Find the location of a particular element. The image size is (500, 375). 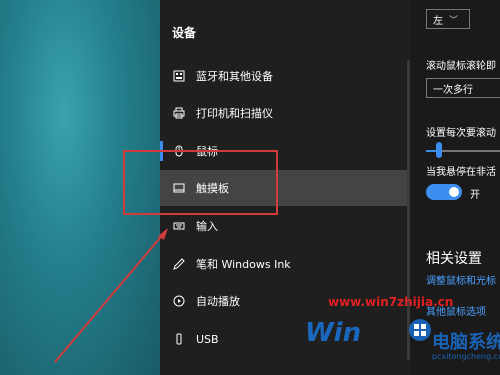

windows-logo-icon is located at coordinates (420, 330).